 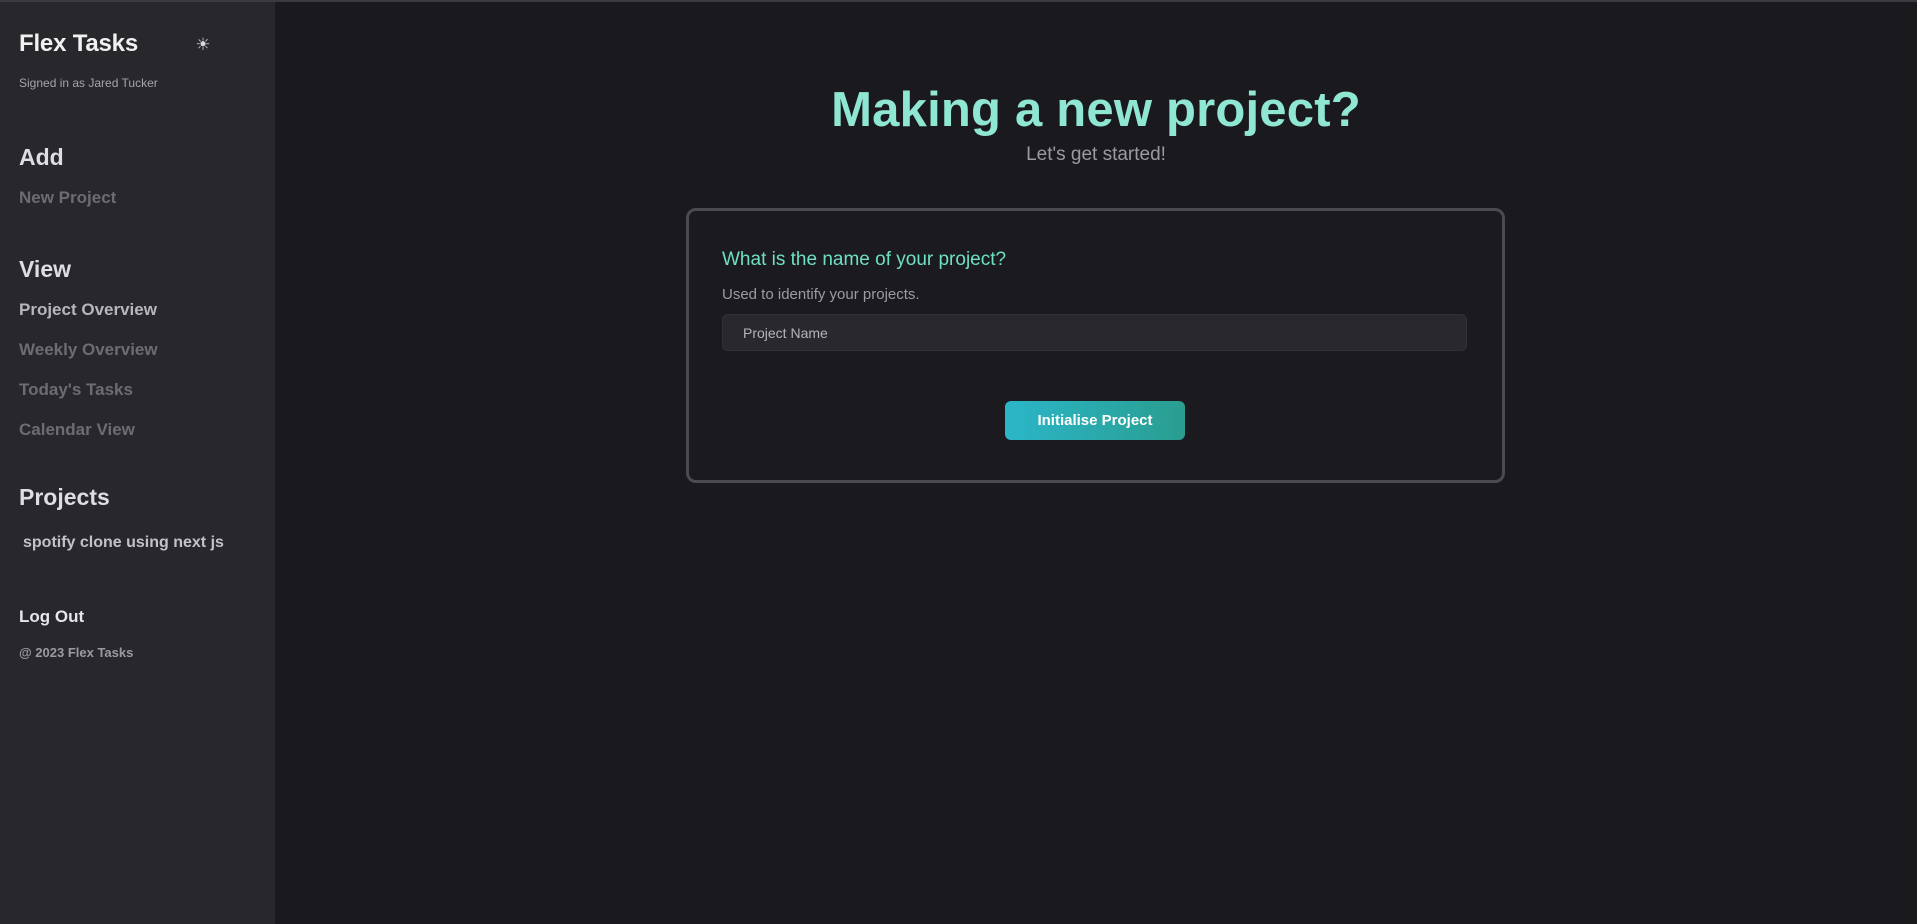 What do you see at coordinates (1096, 110) in the screenshot?
I see `page-title: Making a new project?` at bounding box center [1096, 110].